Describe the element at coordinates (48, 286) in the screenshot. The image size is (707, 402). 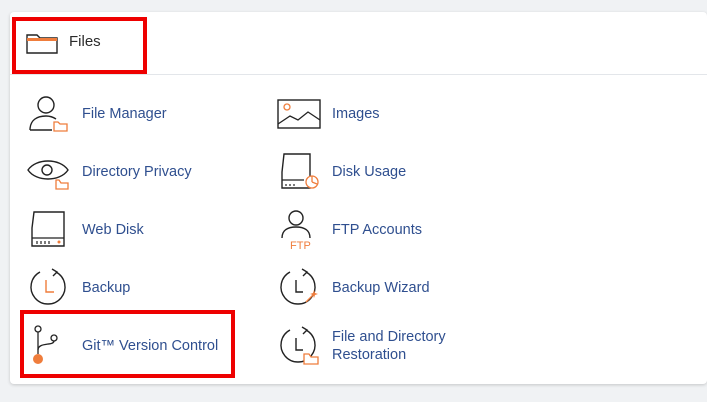
I see `backup-icon` at that location.